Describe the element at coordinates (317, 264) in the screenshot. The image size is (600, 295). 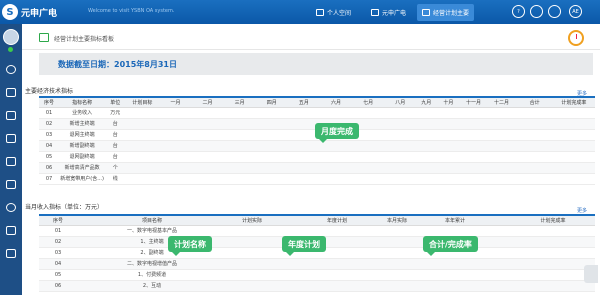
I see `table-row: 04 二、数字电视增值产品` at that location.